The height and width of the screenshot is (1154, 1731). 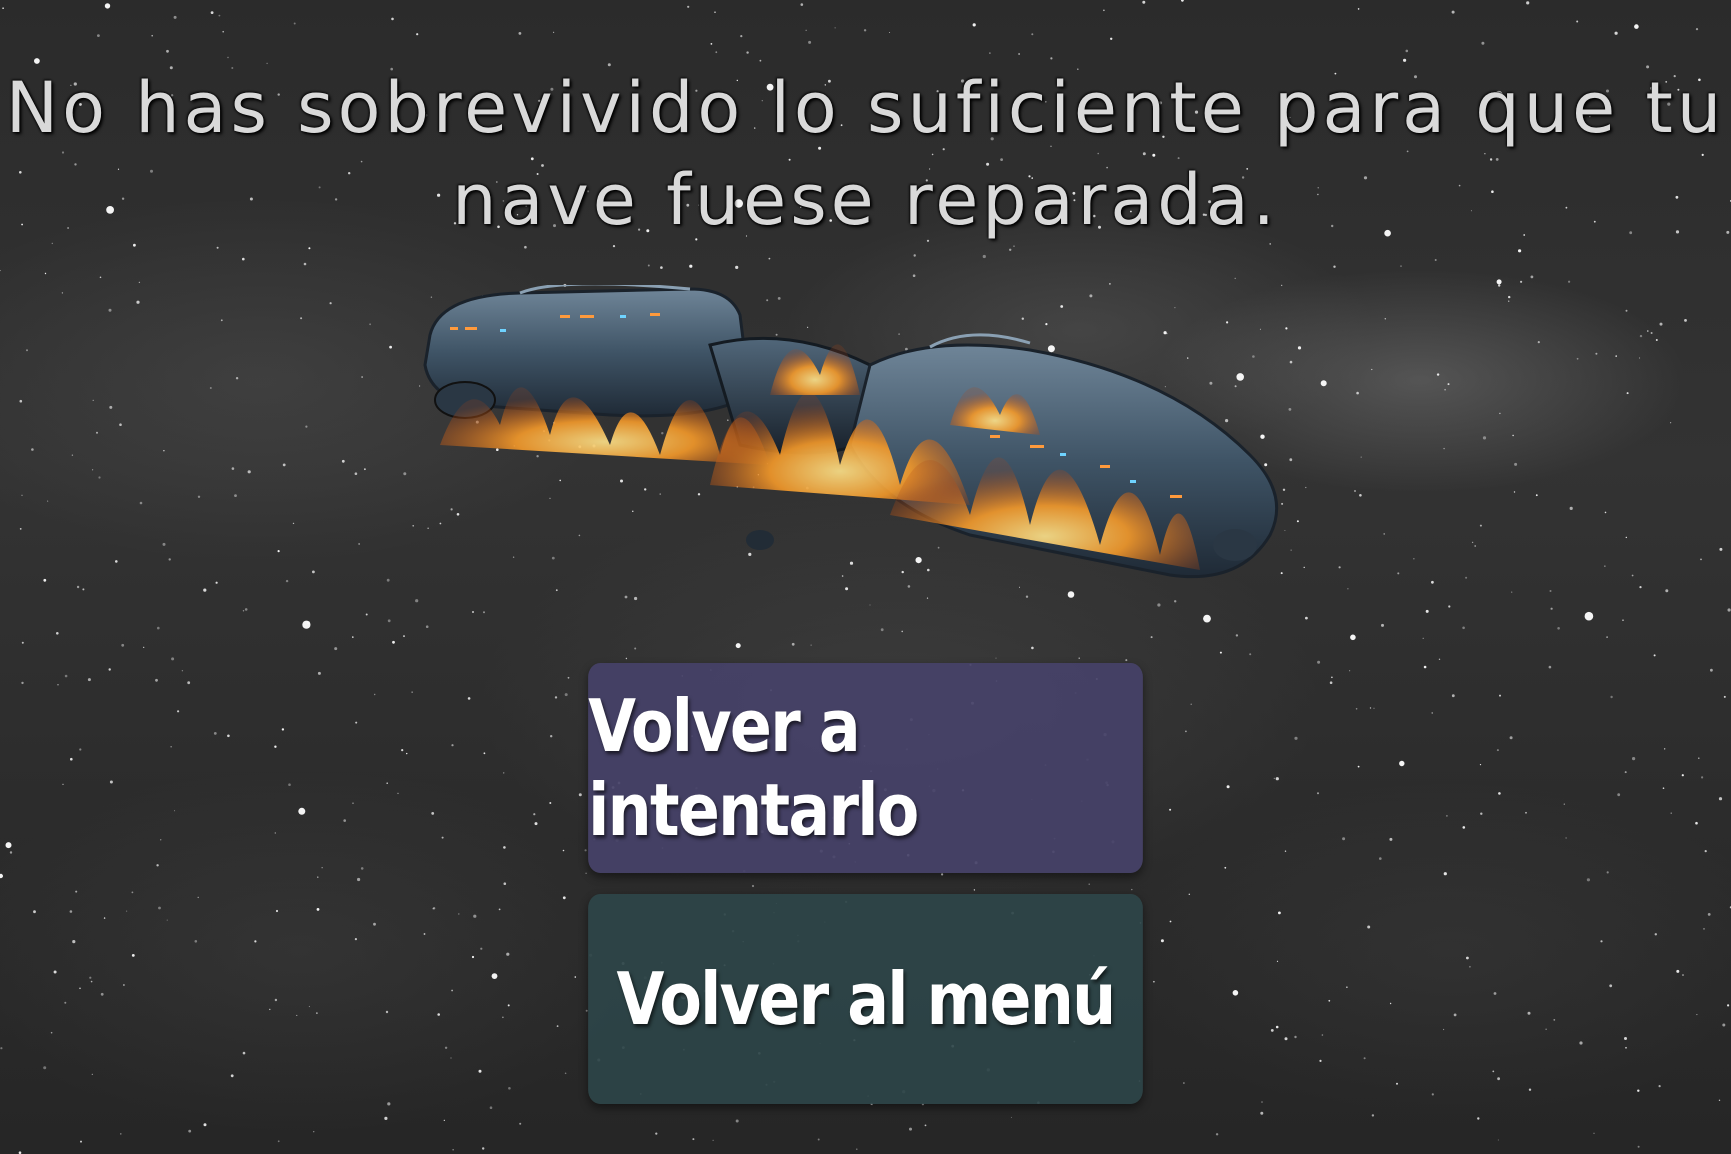 I want to click on burning-spaceship-image, so click(x=851, y=432).